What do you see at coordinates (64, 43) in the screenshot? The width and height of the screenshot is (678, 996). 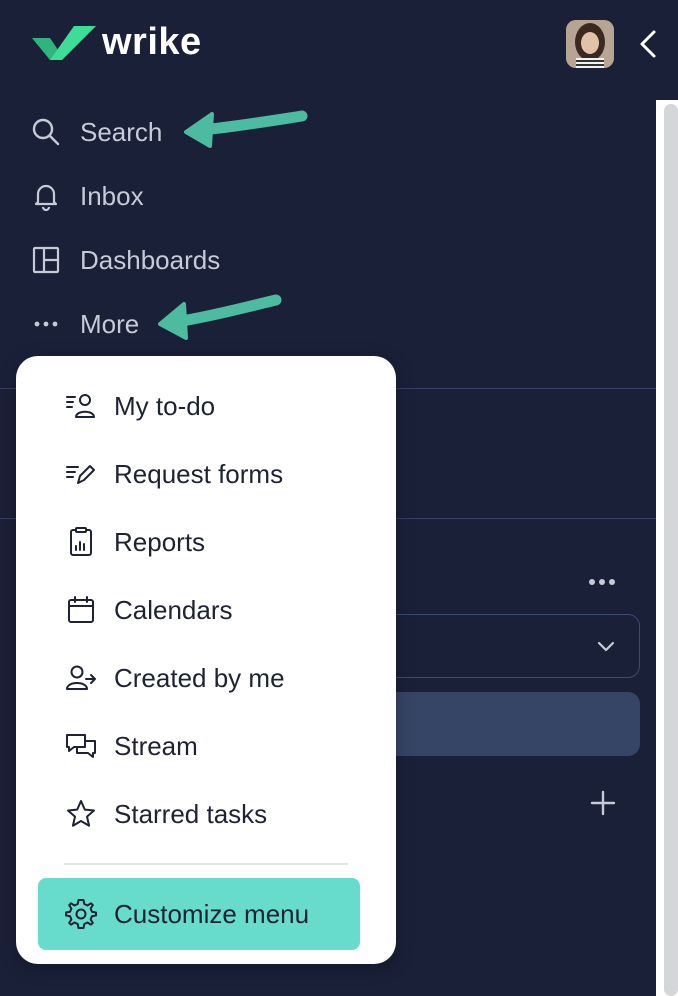 I see `wrike-logo-icon` at bounding box center [64, 43].